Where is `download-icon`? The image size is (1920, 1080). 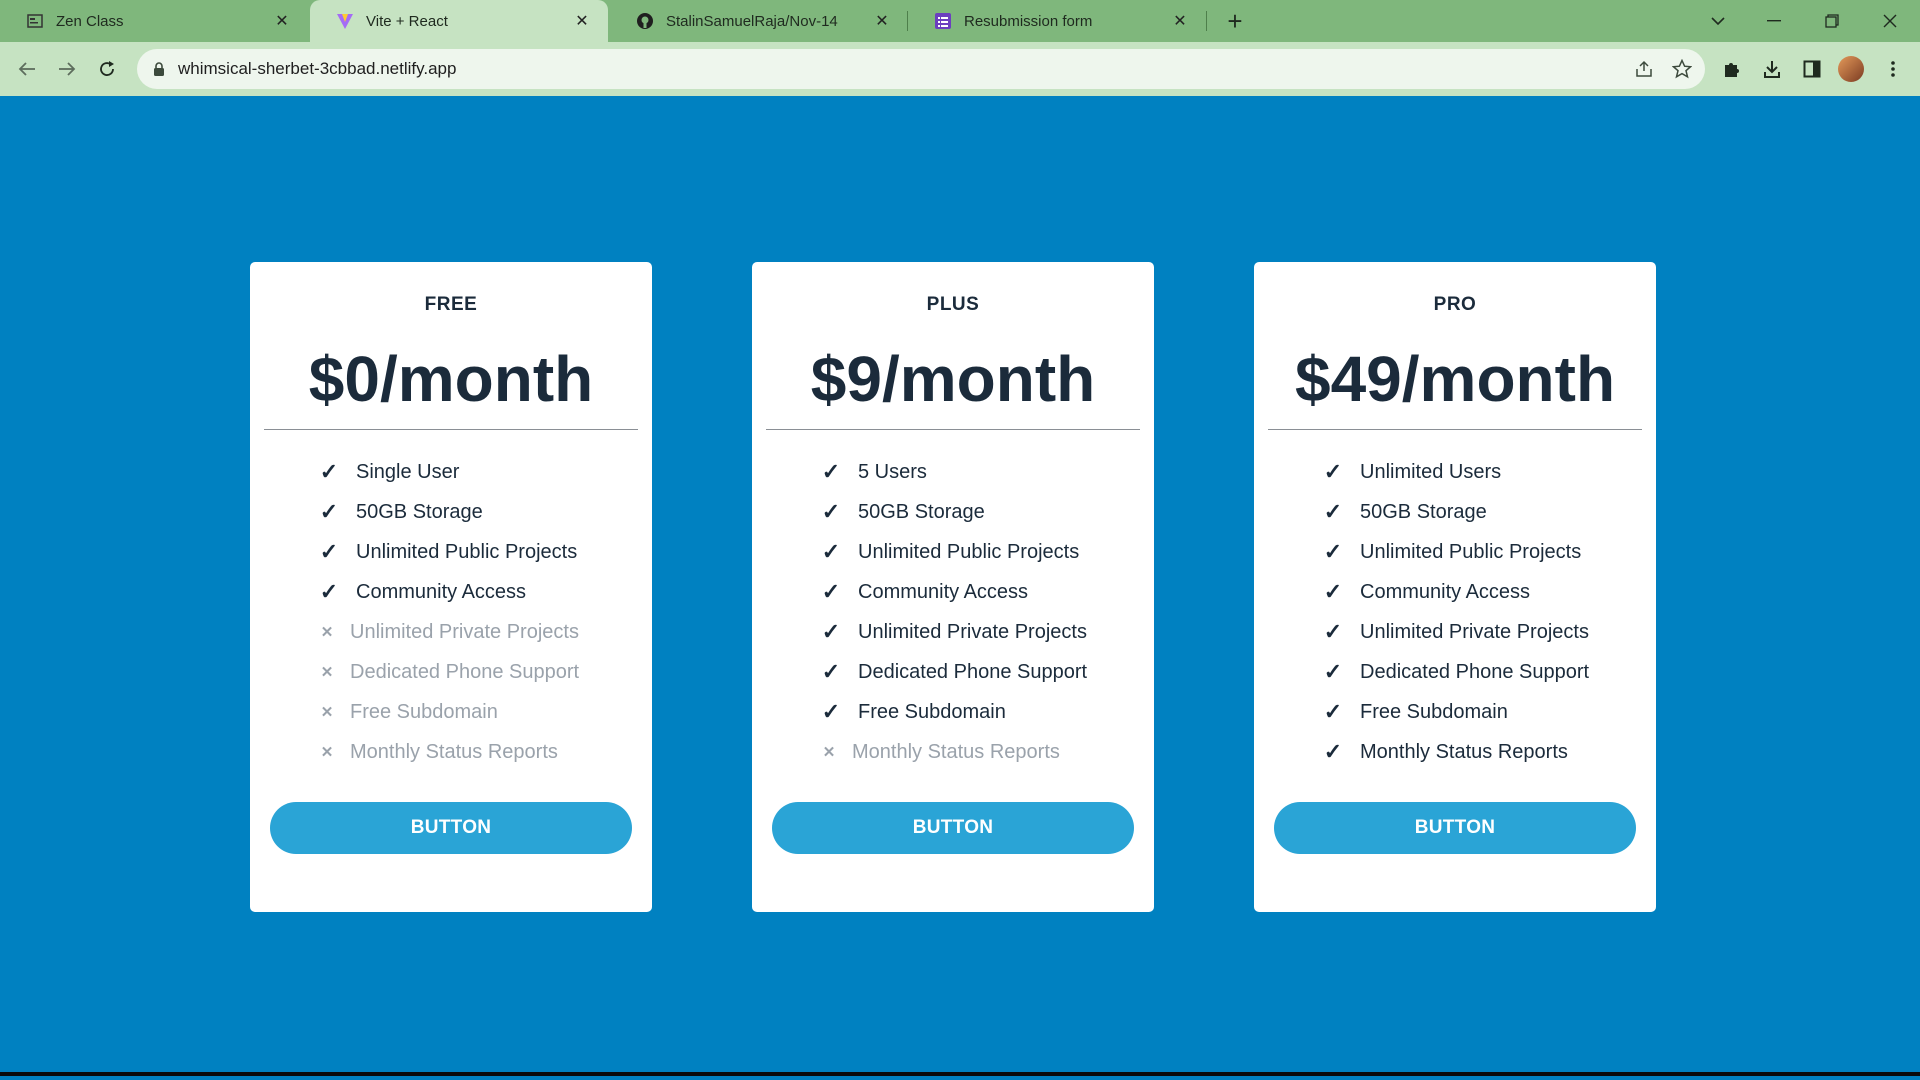
download-icon is located at coordinates (1772, 69).